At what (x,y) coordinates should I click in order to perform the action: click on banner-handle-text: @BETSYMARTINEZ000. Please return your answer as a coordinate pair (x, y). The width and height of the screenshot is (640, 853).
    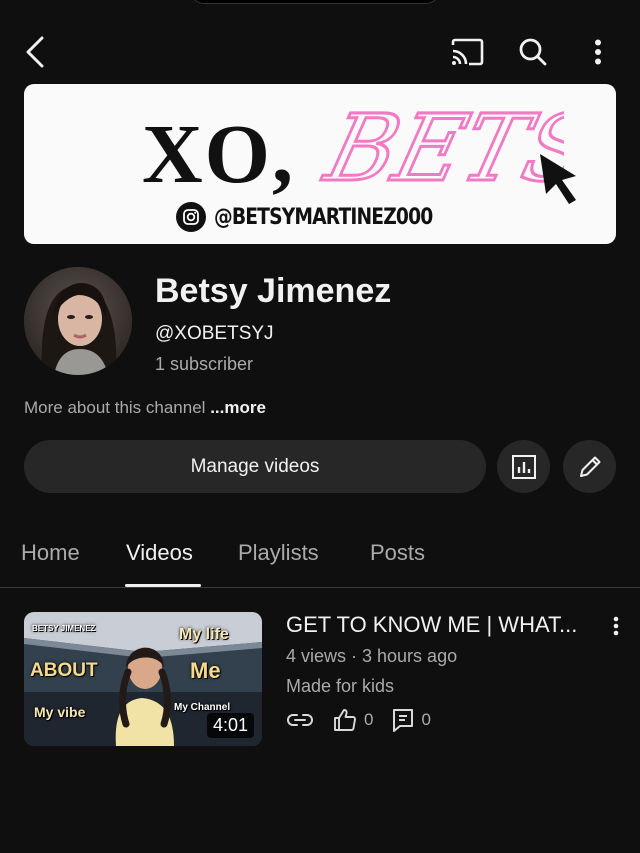
    Looking at the image, I should click on (323, 217).